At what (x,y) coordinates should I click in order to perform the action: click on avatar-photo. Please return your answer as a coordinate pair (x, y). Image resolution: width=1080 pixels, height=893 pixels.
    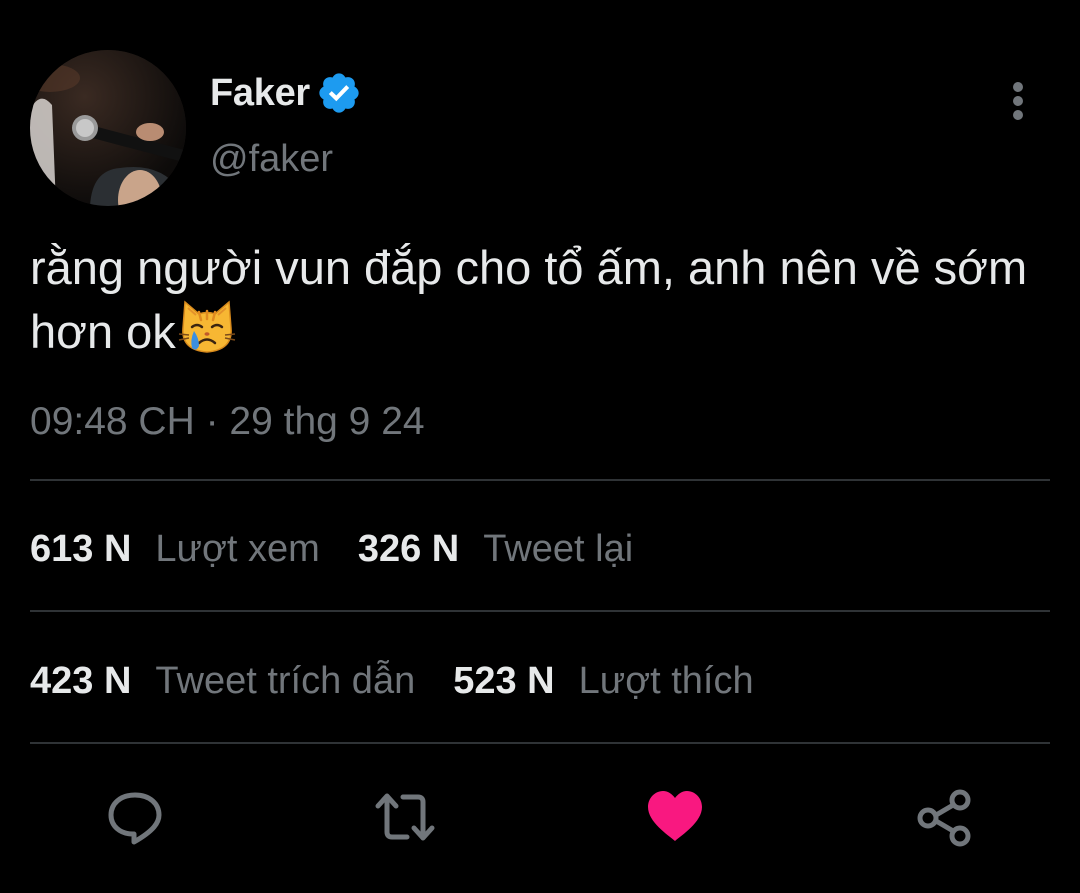
    Looking at the image, I should click on (108, 128).